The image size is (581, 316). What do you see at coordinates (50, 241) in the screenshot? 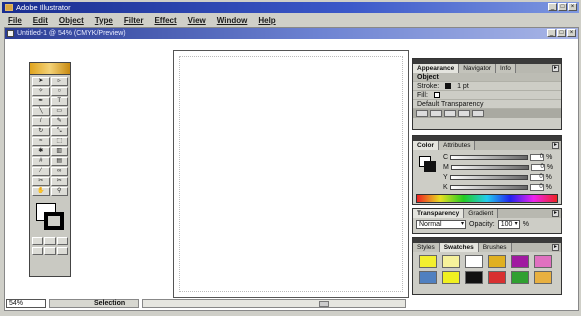
I see `gradient-mode-icon` at bounding box center [50, 241].